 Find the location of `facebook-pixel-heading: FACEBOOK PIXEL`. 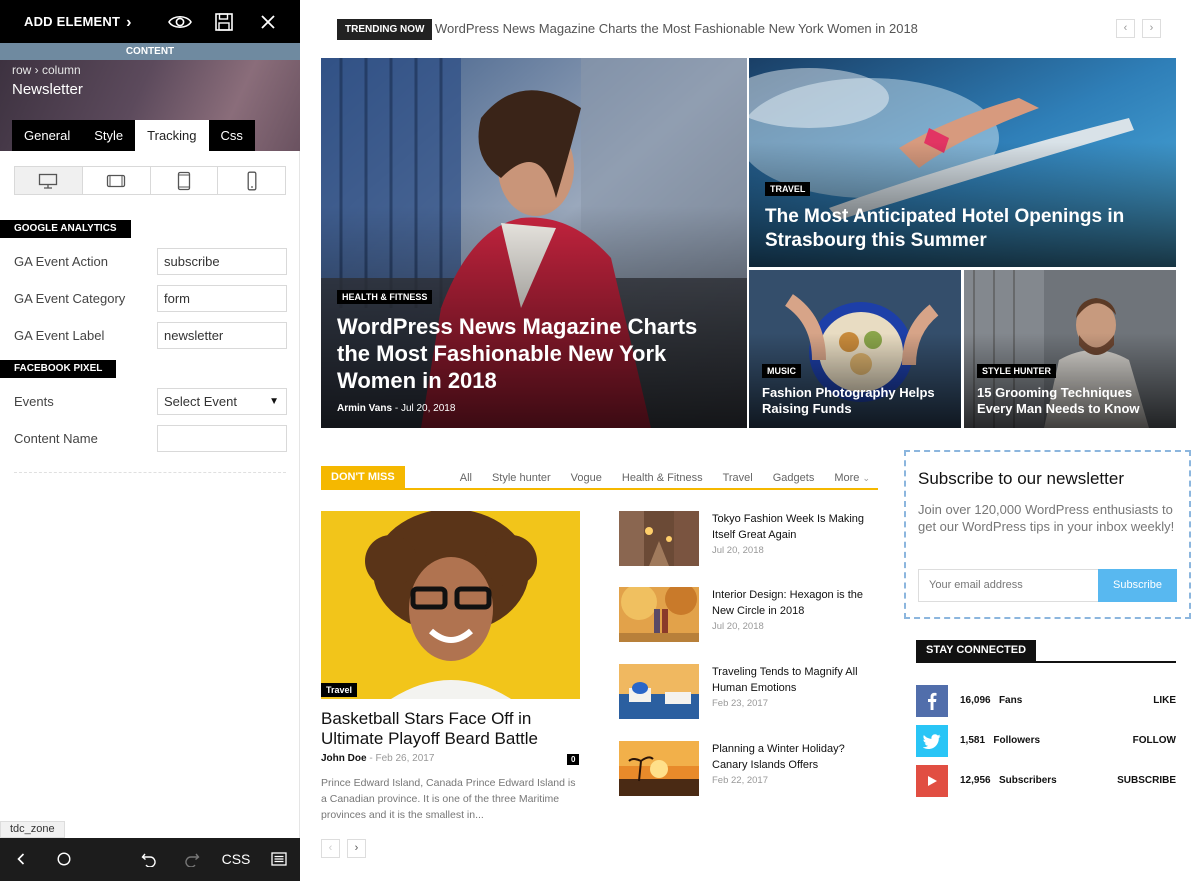

facebook-pixel-heading: FACEBOOK PIXEL is located at coordinates (58, 369).